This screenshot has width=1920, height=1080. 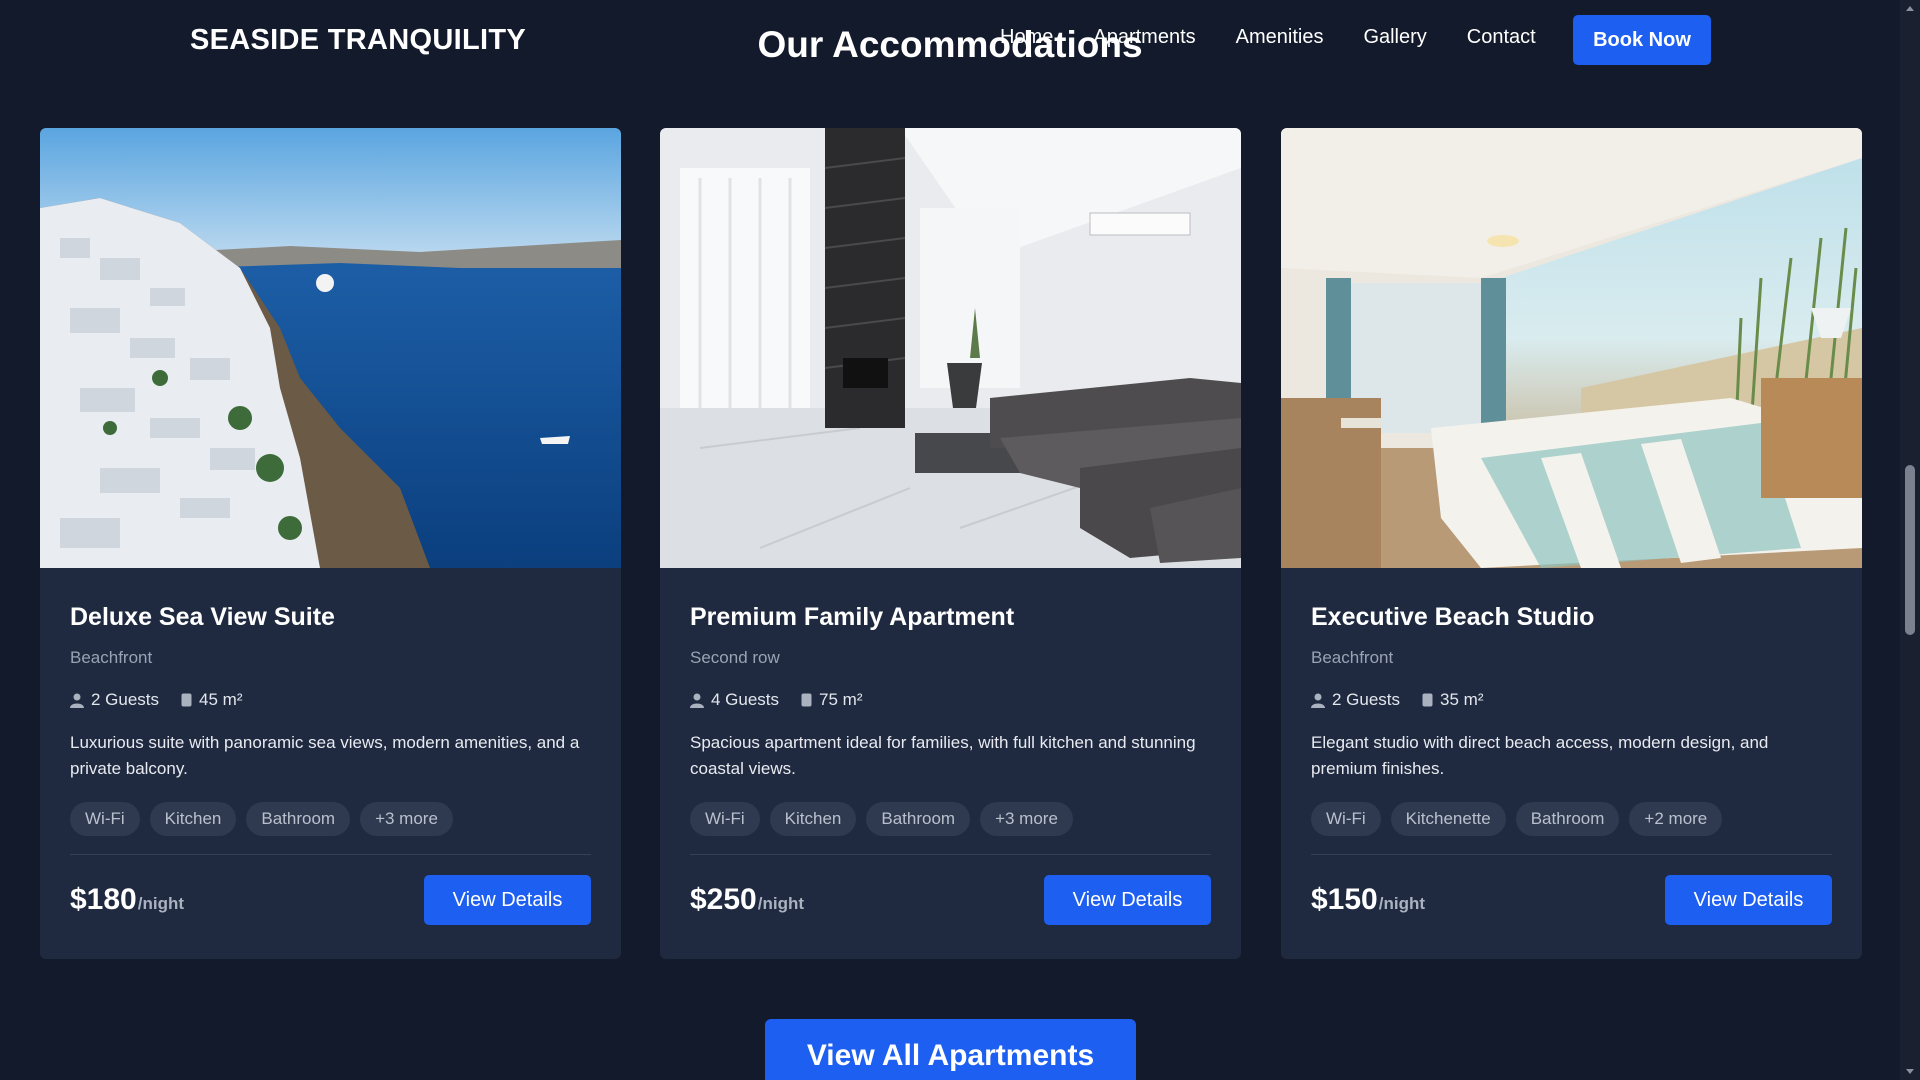 What do you see at coordinates (745, 699) in the screenshot?
I see `guests-label: 4 Guests` at bounding box center [745, 699].